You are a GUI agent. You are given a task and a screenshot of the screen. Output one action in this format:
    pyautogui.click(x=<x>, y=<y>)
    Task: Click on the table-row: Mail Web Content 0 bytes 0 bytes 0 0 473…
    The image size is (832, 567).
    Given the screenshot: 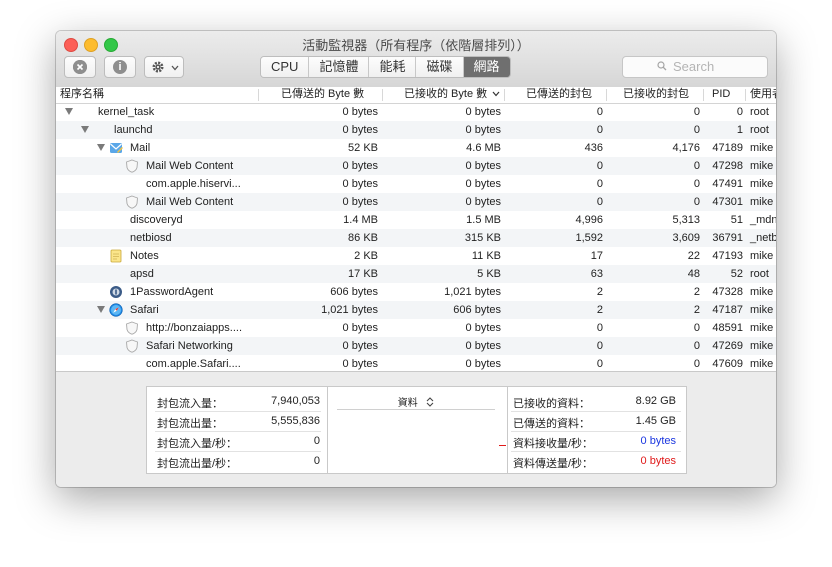 What is the action you would take?
    pyautogui.click(x=416, y=202)
    